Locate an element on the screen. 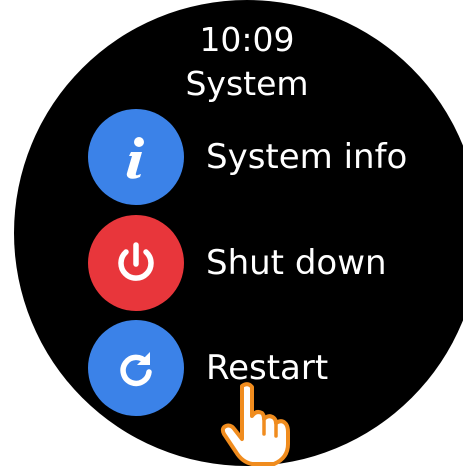  power-icon is located at coordinates (136, 261).